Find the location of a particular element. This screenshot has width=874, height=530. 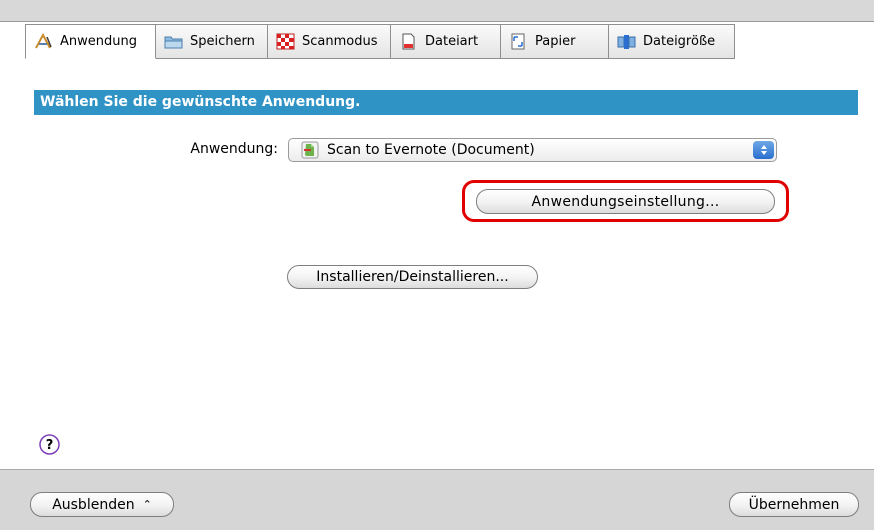

paper-icon is located at coordinates (518, 41).